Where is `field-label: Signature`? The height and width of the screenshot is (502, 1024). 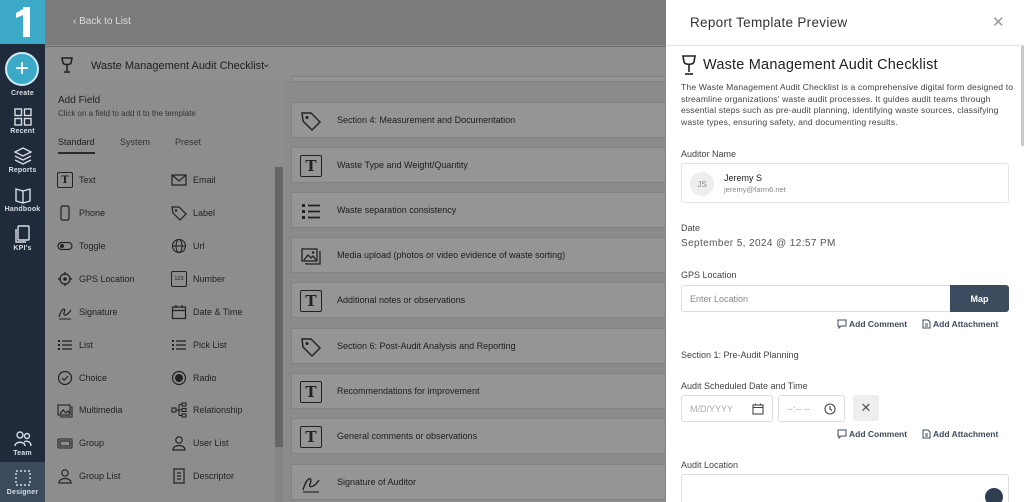 field-label: Signature is located at coordinates (98, 312).